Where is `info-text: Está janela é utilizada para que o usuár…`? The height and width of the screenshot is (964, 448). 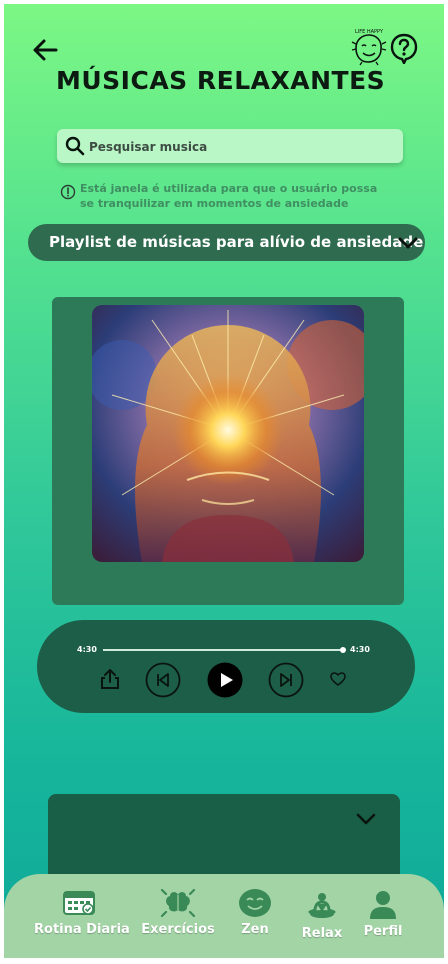 info-text: Está janela é utilizada para que o usuár… is located at coordinates (229, 196).